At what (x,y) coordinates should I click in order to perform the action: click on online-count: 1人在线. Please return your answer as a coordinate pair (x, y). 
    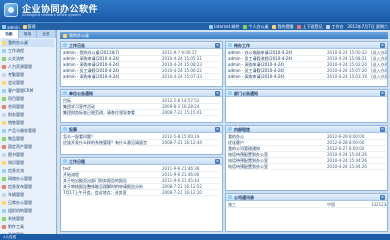
    Looking at the image, I should click on (10, 237).